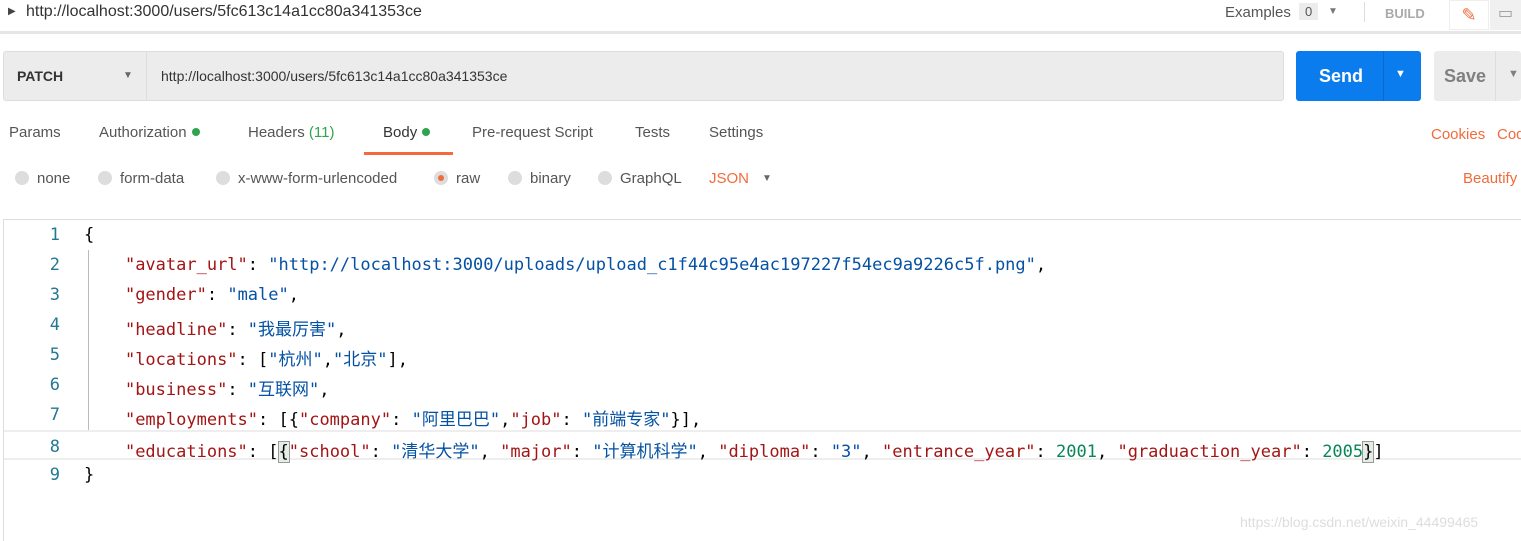  I want to click on option-label: form-data, so click(152, 178).